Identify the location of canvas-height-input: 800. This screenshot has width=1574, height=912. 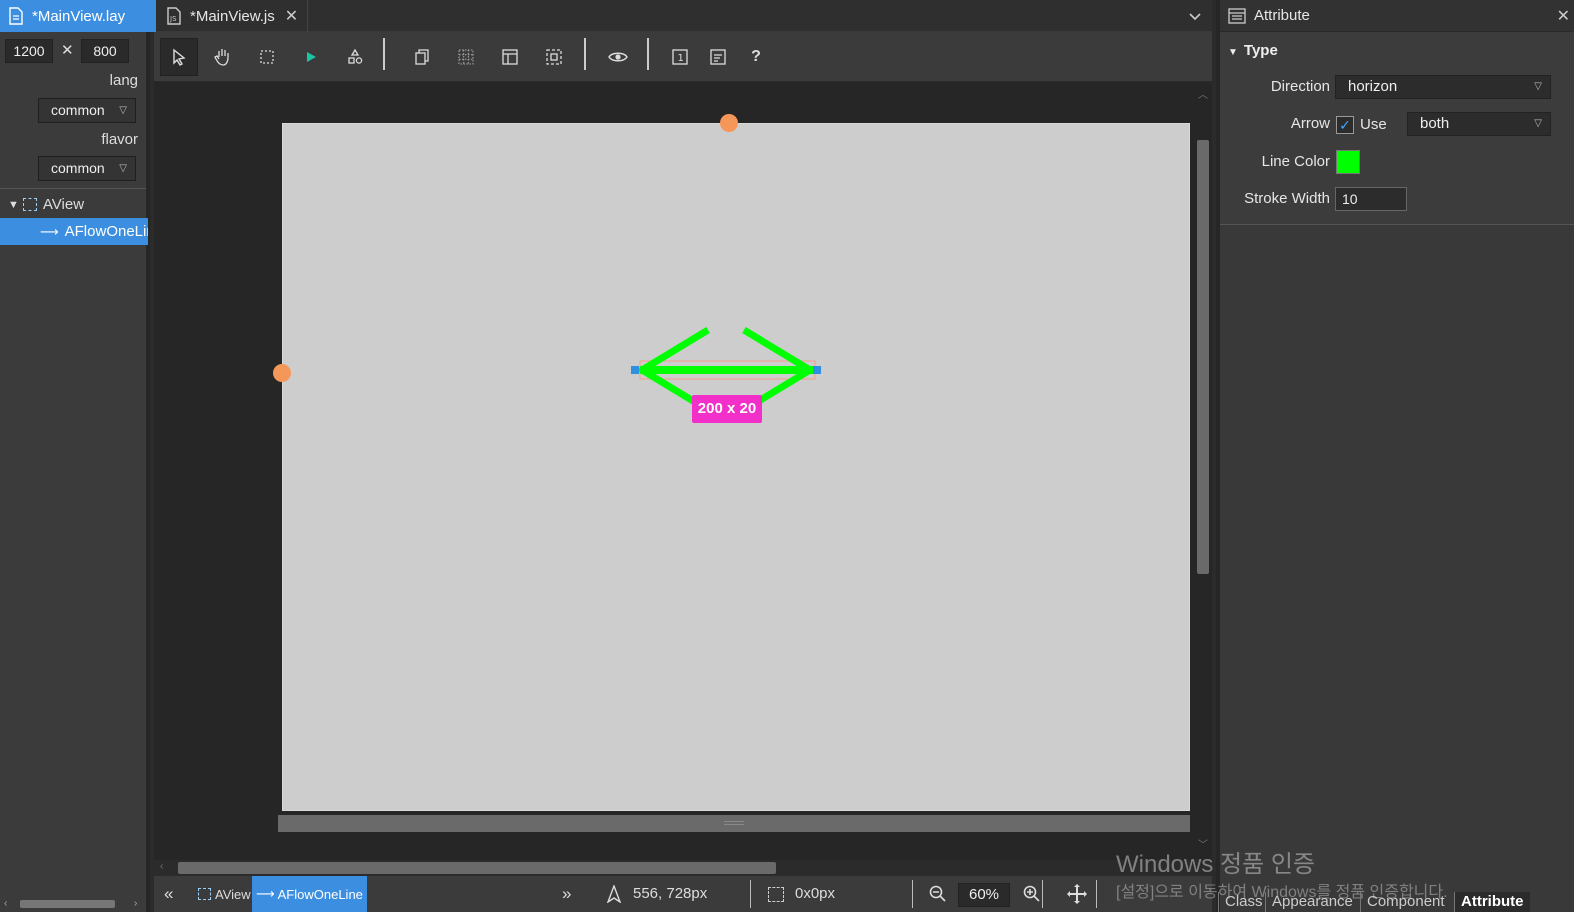
(105, 51).